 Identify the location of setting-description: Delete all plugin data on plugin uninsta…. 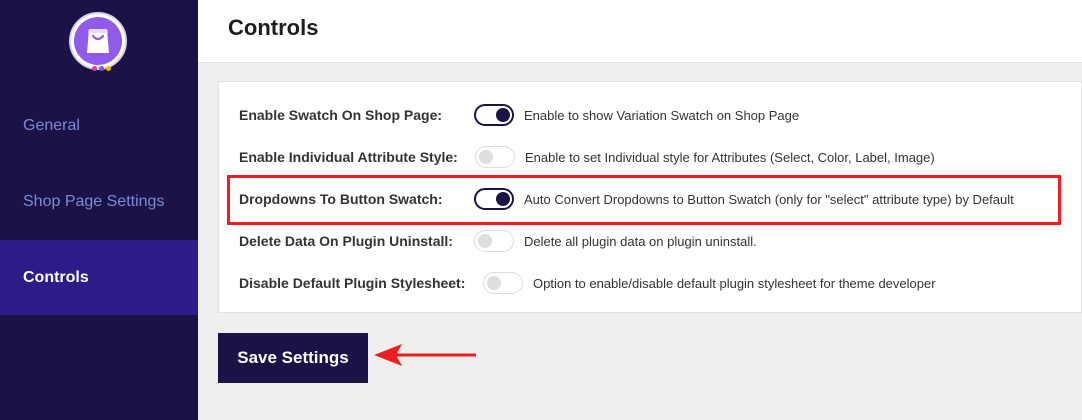
(640, 241).